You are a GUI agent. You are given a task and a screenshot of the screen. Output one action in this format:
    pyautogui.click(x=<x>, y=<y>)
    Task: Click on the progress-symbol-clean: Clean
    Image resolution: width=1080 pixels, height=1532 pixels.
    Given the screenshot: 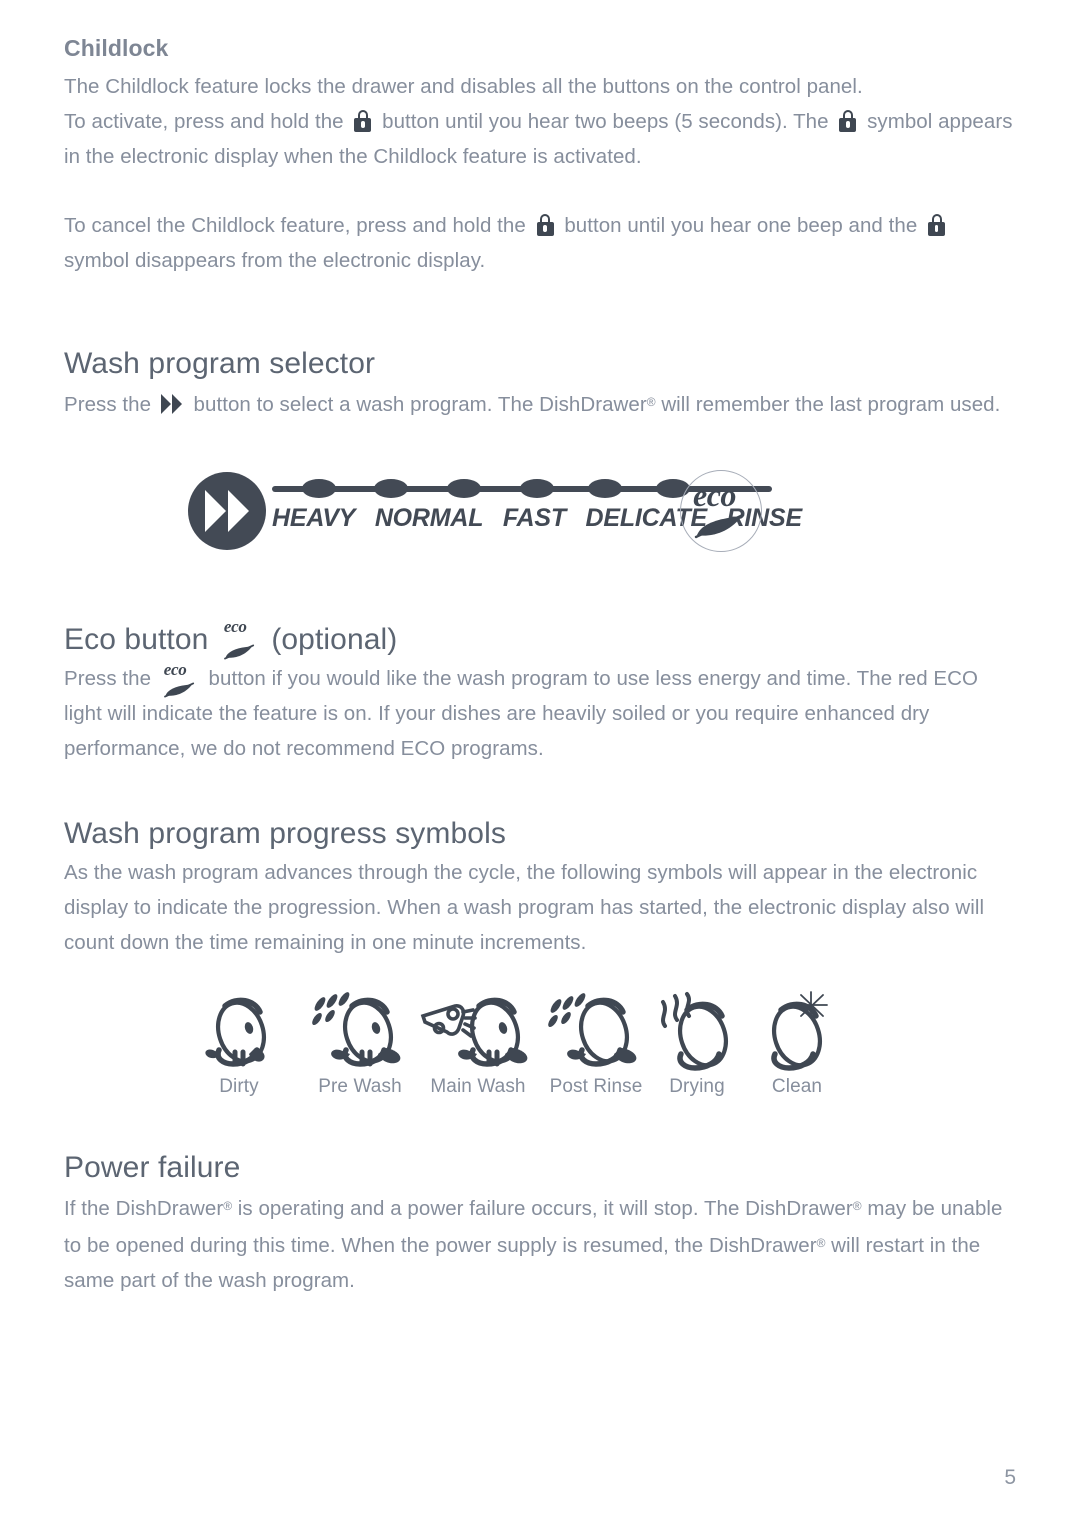 What is the action you would take?
    pyautogui.click(x=797, y=1041)
    